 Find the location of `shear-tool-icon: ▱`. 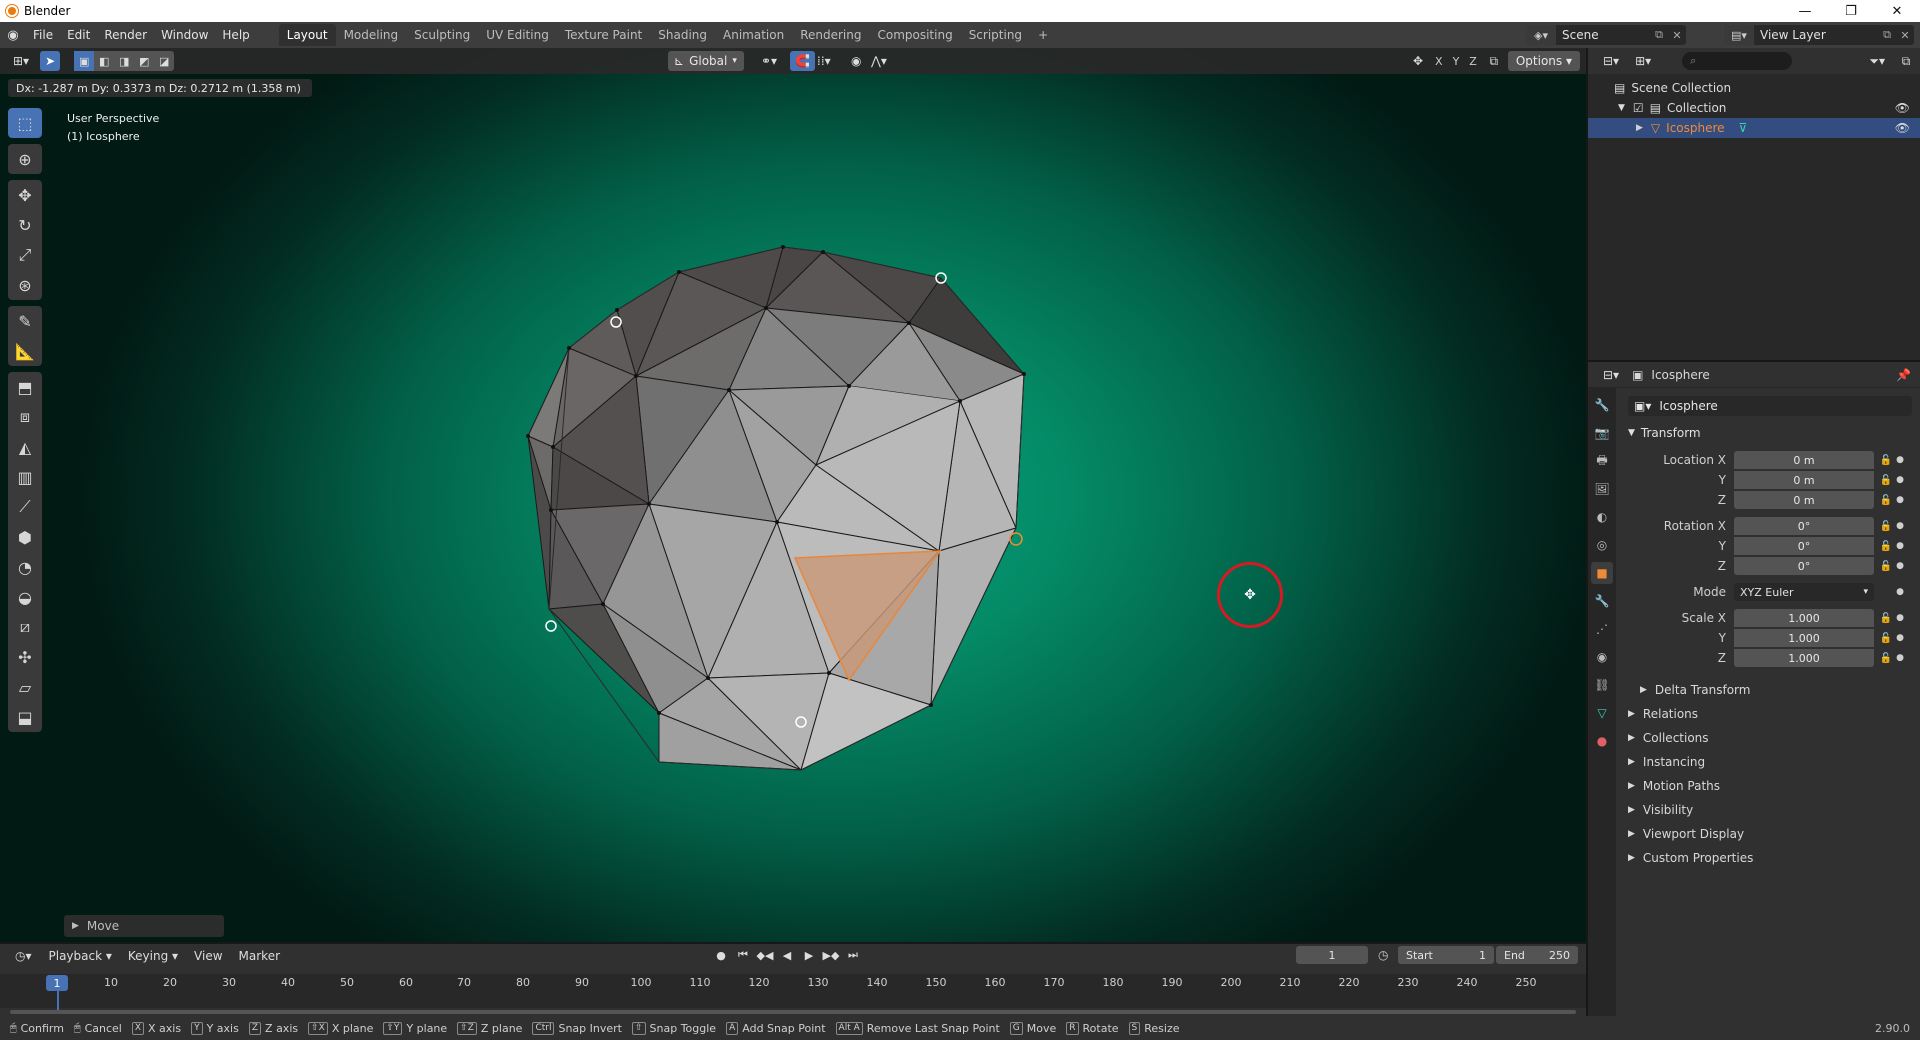

shear-tool-icon: ▱ is located at coordinates (25, 687).